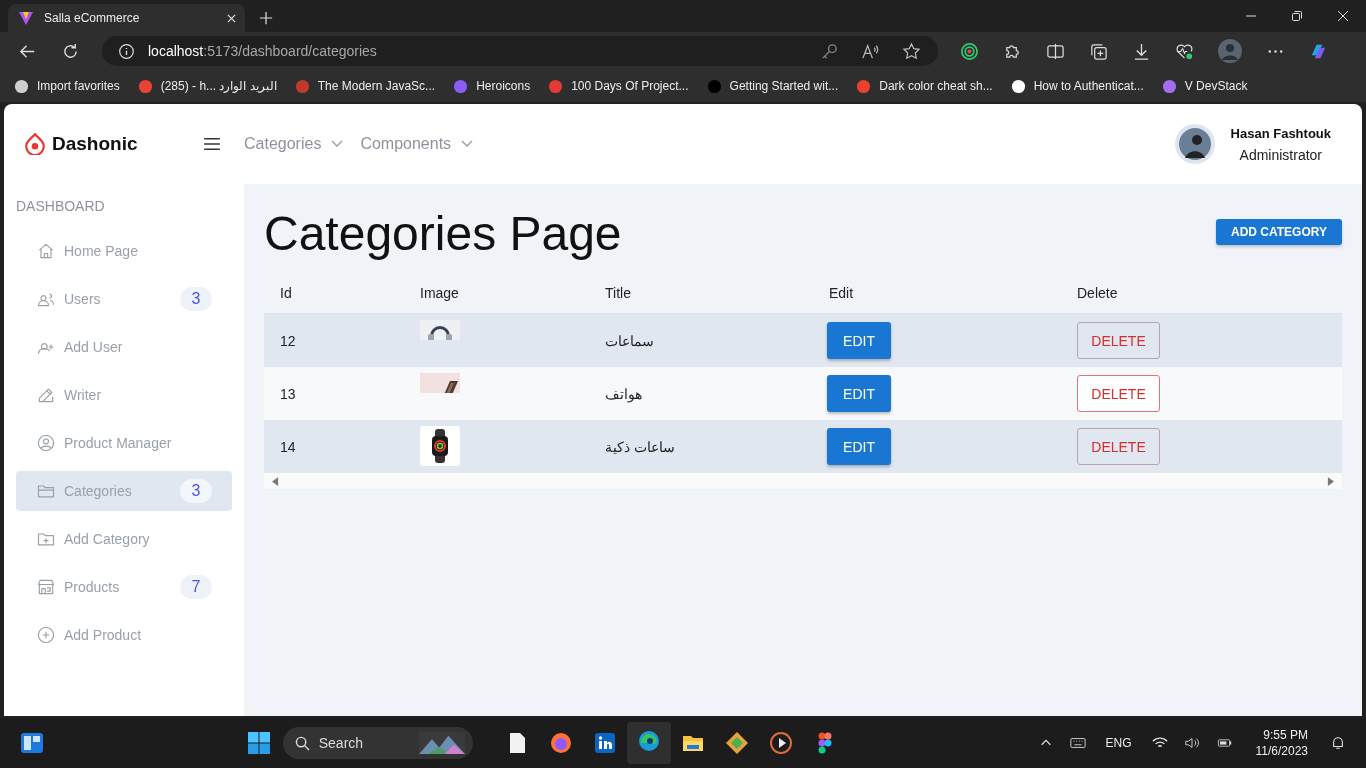 The image size is (1366, 768). Describe the element at coordinates (1204, 86) in the screenshot. I see `bookmark: V DevStack` at that location.